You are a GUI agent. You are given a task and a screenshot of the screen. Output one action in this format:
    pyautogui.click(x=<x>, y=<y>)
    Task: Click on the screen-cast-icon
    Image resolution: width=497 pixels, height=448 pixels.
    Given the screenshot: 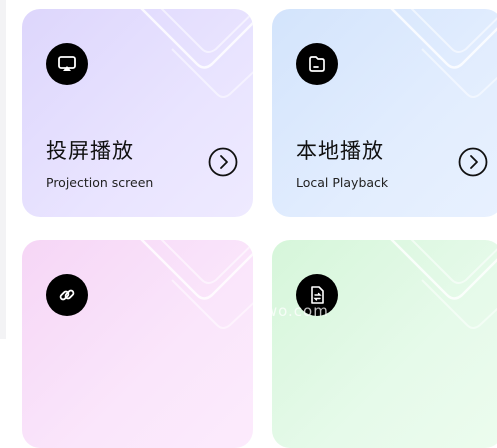 What is the action you would take?
    pyautogui.click(x=67, y=64)
    